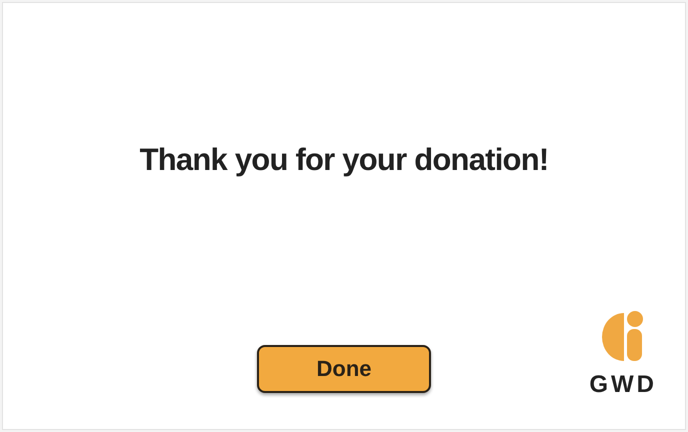 The image size is (688, 432). What do you see at coordinates (344, 368) in the screenshot?
I see `done-button: Done` at bounding box center [344, 368].